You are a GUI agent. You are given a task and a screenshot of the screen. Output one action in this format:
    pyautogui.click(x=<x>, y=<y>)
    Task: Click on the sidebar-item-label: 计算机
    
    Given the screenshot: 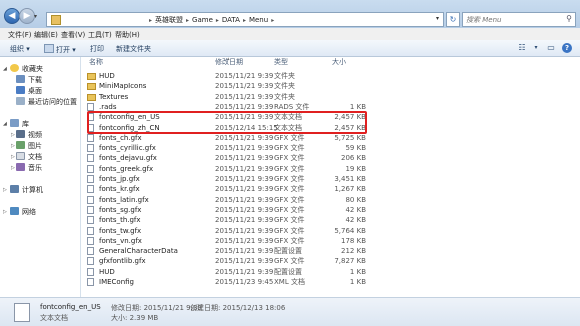 What is the action you would take?
    pyautogui.click(x=32, y=190)
    